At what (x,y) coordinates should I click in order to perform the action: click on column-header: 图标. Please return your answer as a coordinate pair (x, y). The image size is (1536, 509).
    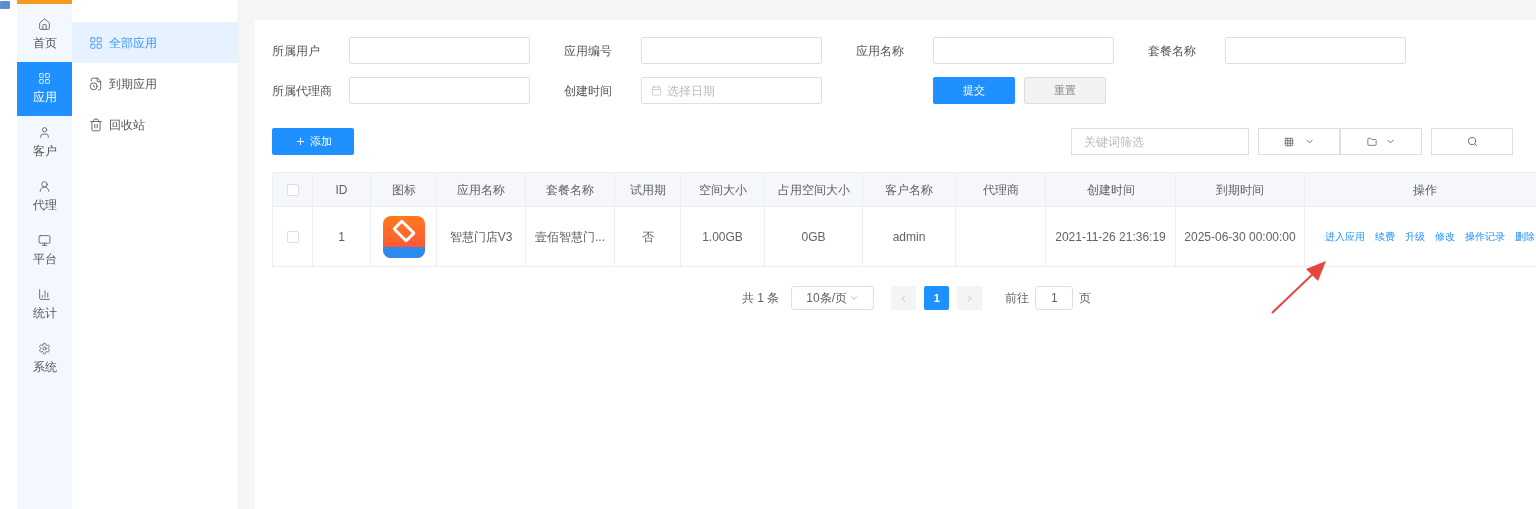
    Looking at the image, I should click on (403, 189).